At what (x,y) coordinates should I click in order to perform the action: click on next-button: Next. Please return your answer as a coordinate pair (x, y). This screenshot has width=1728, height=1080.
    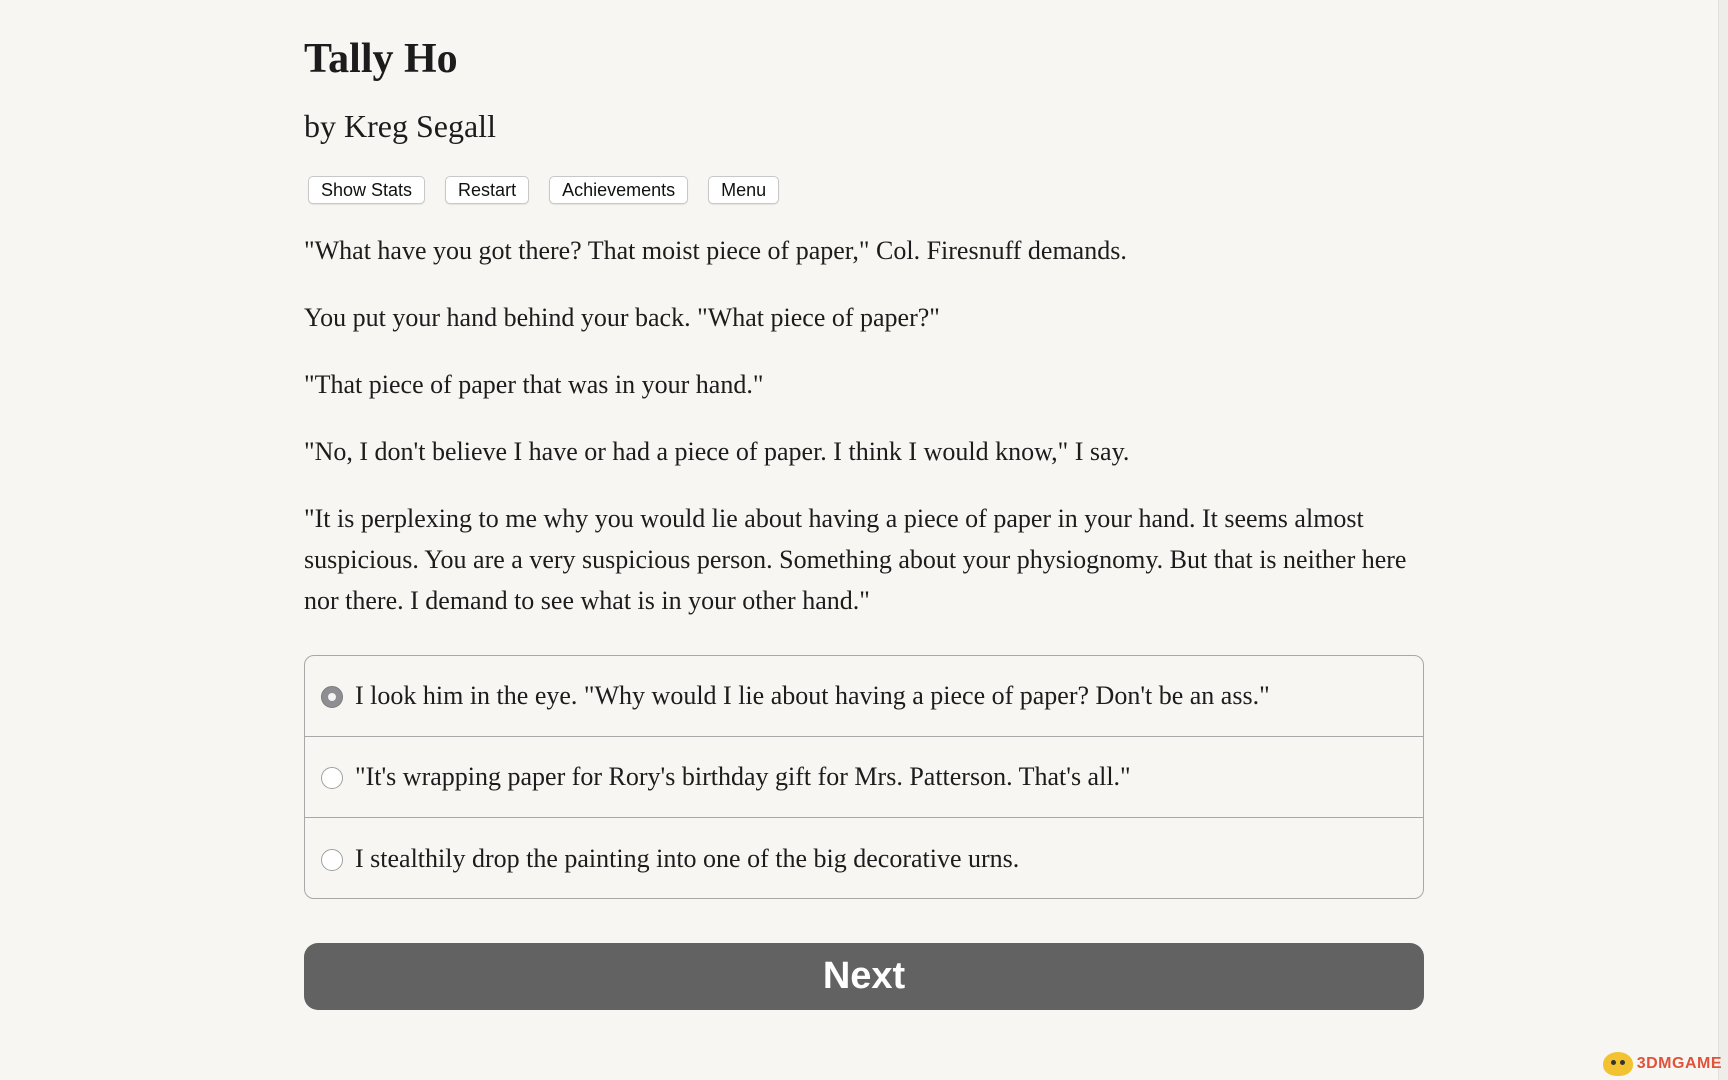
    Looking at the image, I should click on (864, 976).